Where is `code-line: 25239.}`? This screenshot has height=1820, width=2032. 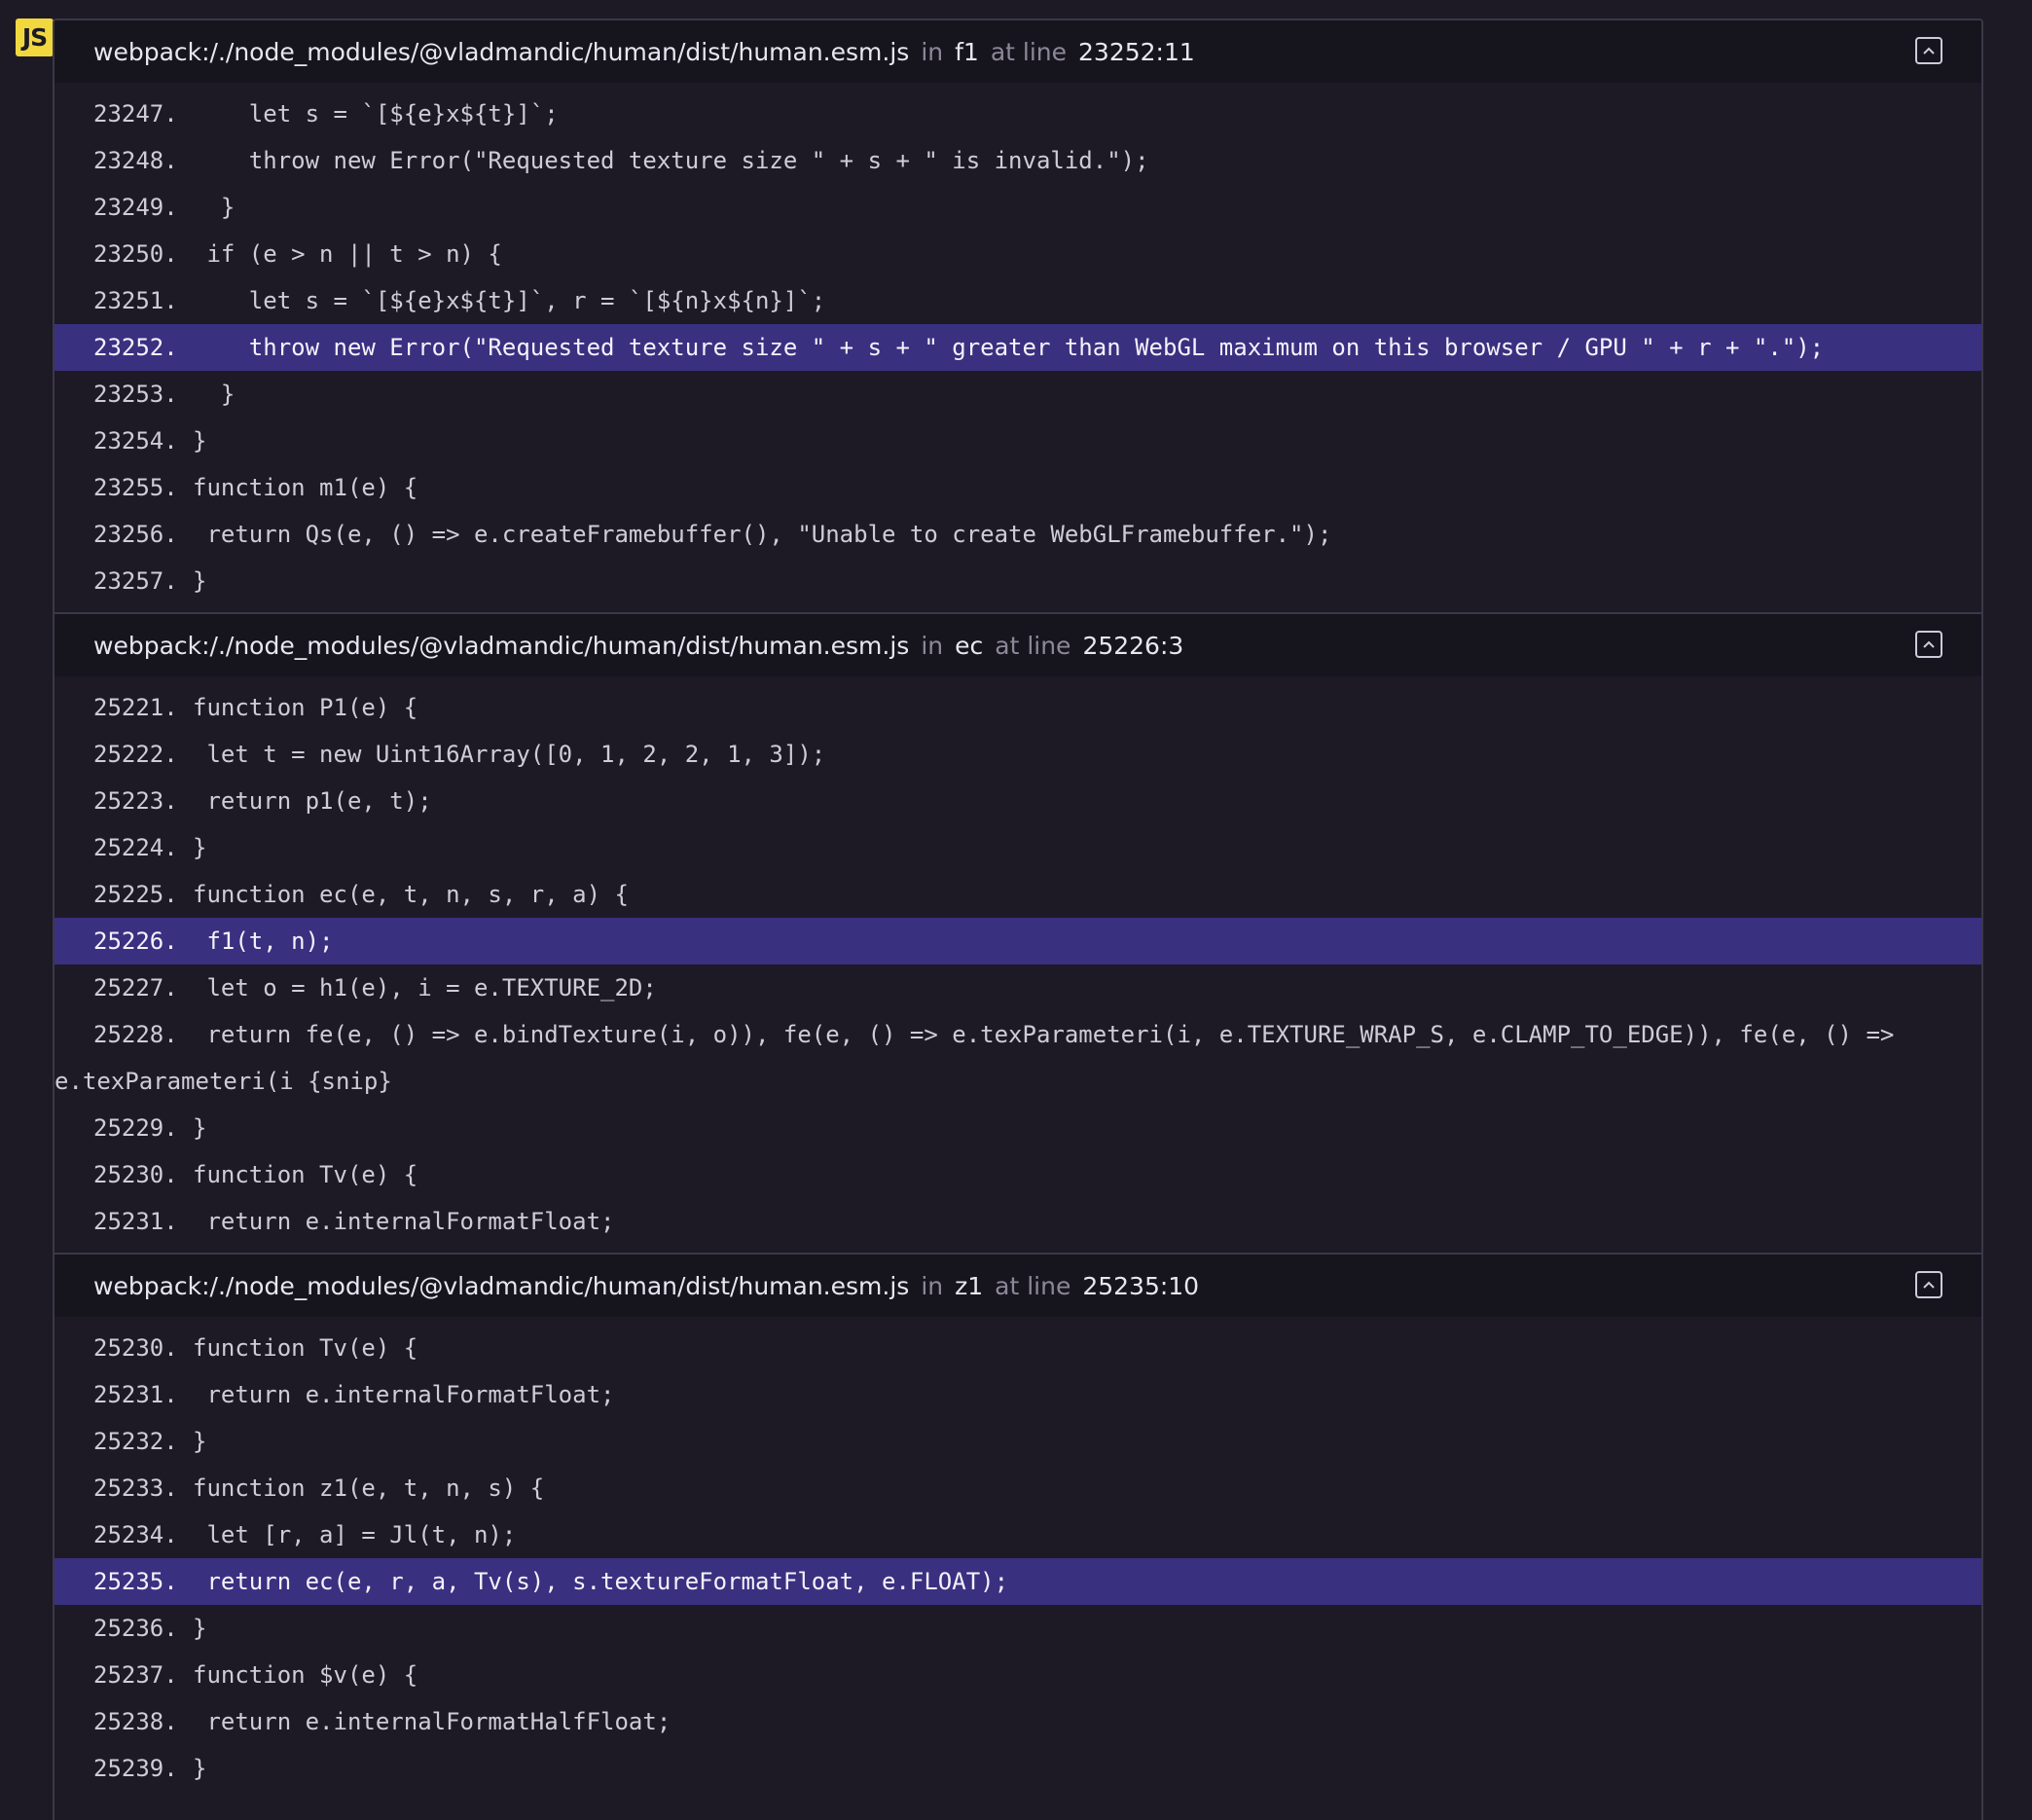
code-line: 25239.} is located at coordinates (1017, 1768).